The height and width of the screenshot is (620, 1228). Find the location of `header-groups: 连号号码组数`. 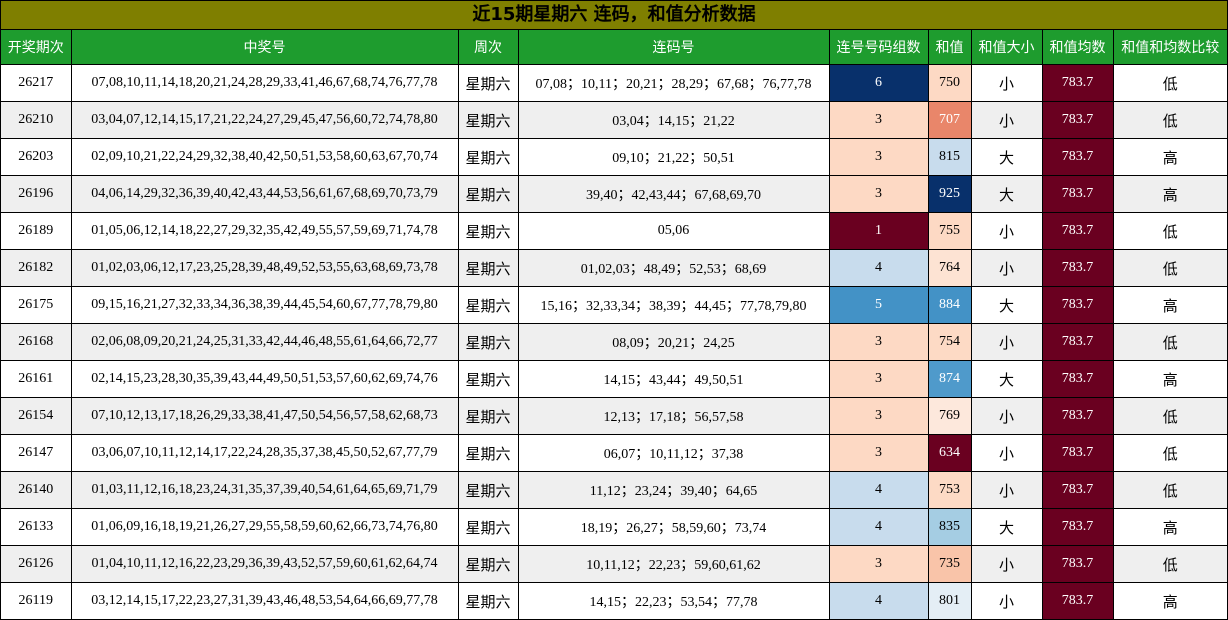

header-groups: 连号号码组数 is located at coordinates (878, 47).